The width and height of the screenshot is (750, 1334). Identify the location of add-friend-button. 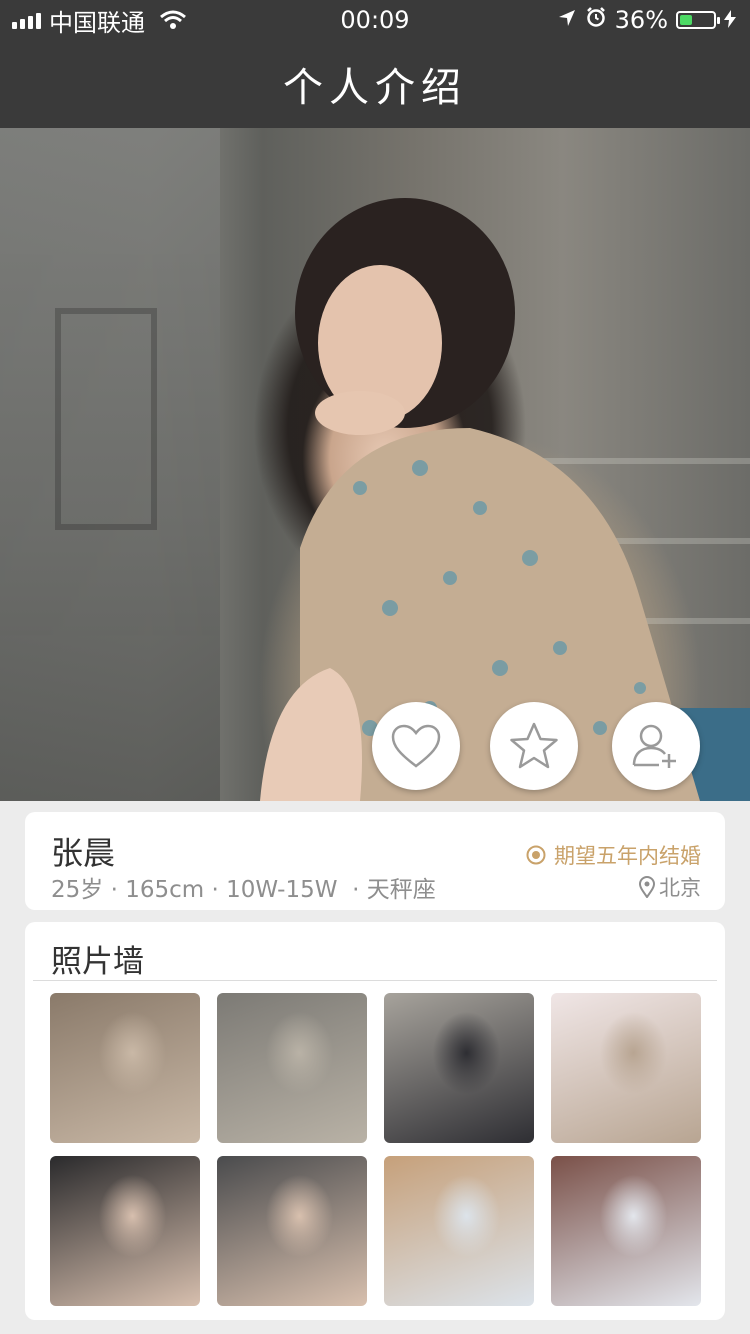
(656, 746).